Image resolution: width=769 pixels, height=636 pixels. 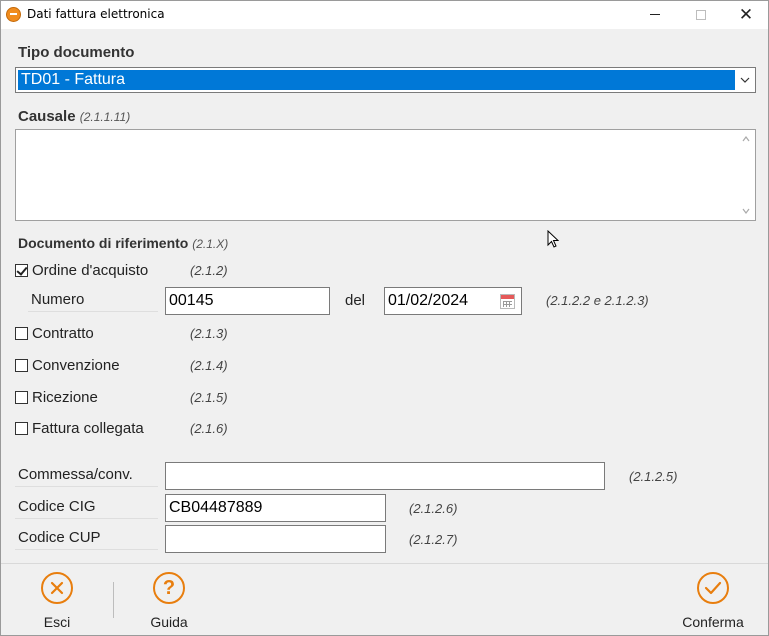 I want to click on tipo-documento-select: TD01 - Fattura, so click(x=385, y=80).